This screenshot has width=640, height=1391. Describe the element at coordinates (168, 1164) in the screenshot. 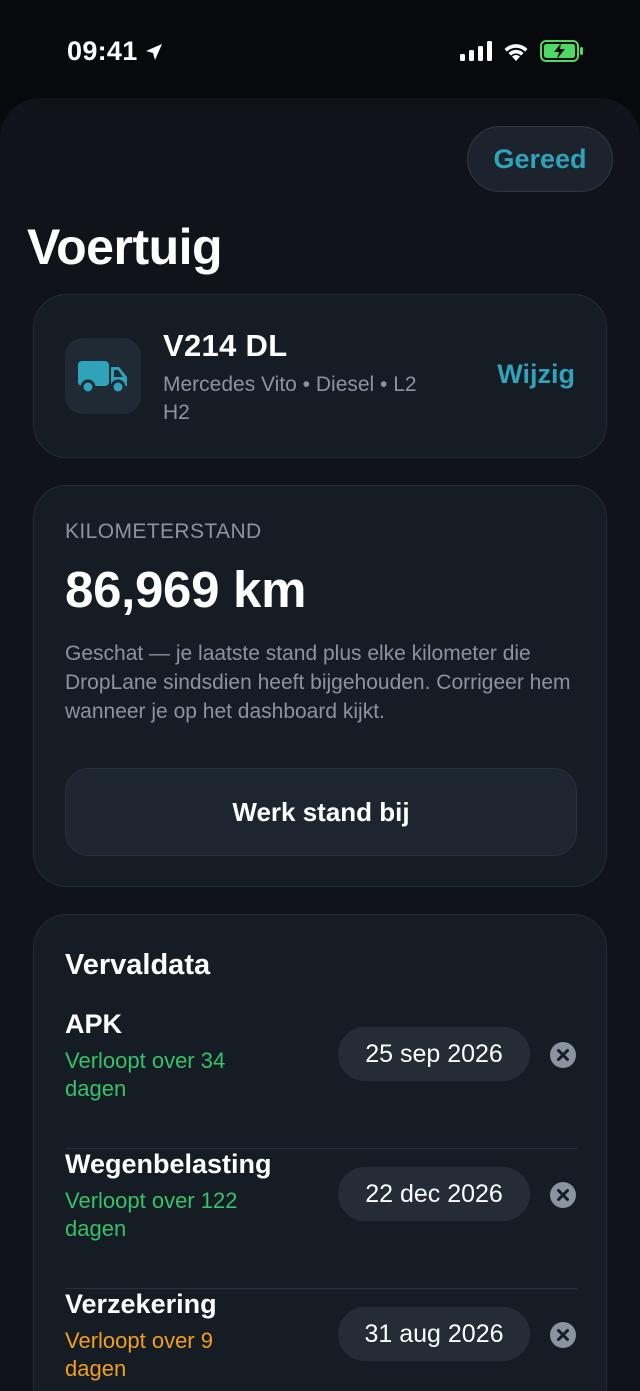

I see `due-name: Wegenbelasting` at that location.